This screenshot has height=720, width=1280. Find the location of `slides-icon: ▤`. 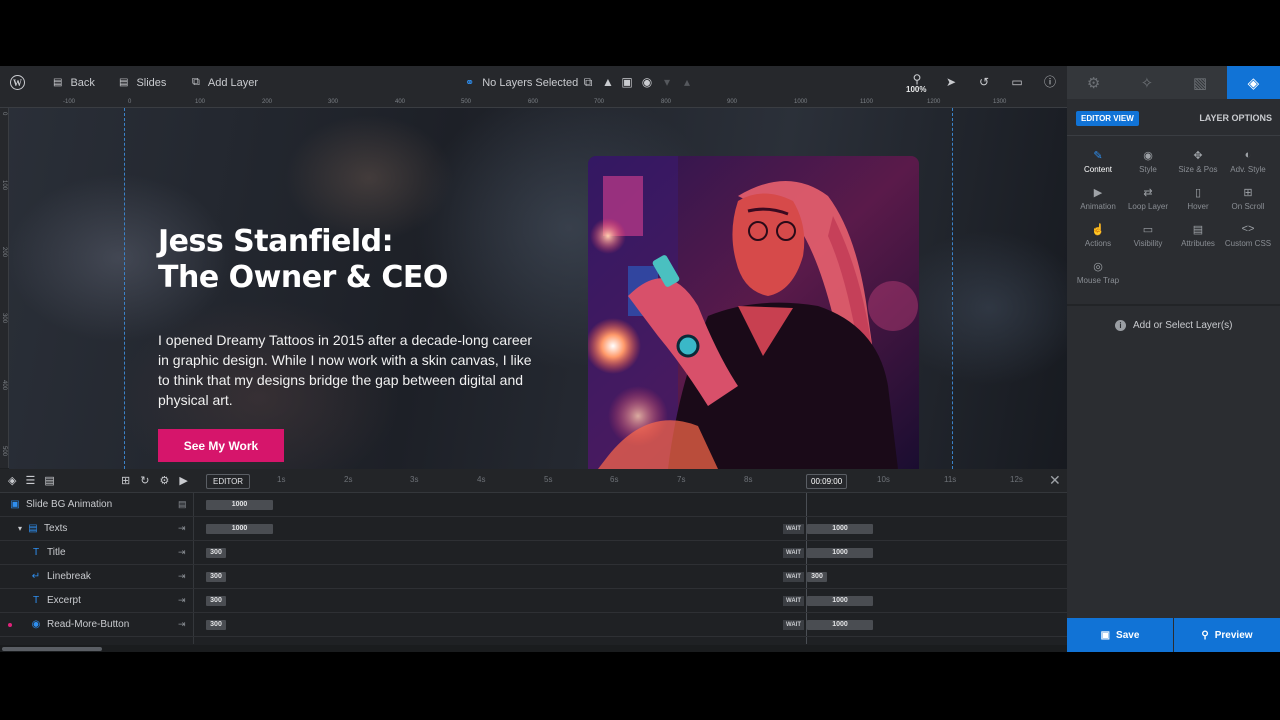

slides-icon: ▤ is located at coordinates (124, 82).